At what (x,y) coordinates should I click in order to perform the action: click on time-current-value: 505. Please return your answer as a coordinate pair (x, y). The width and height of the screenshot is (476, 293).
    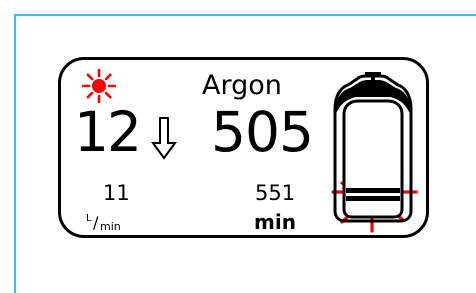
    Looking at the image, I should click on (262, 132).